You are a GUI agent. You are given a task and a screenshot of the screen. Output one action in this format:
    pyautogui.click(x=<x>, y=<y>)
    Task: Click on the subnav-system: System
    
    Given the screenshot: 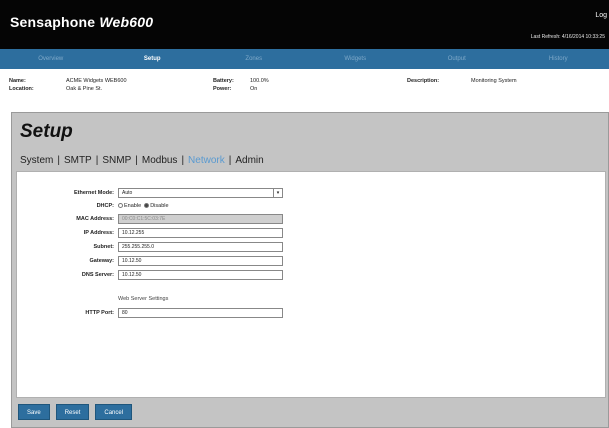 What is the action you would take?
    pyautogui.click(x=36, y=160)
    